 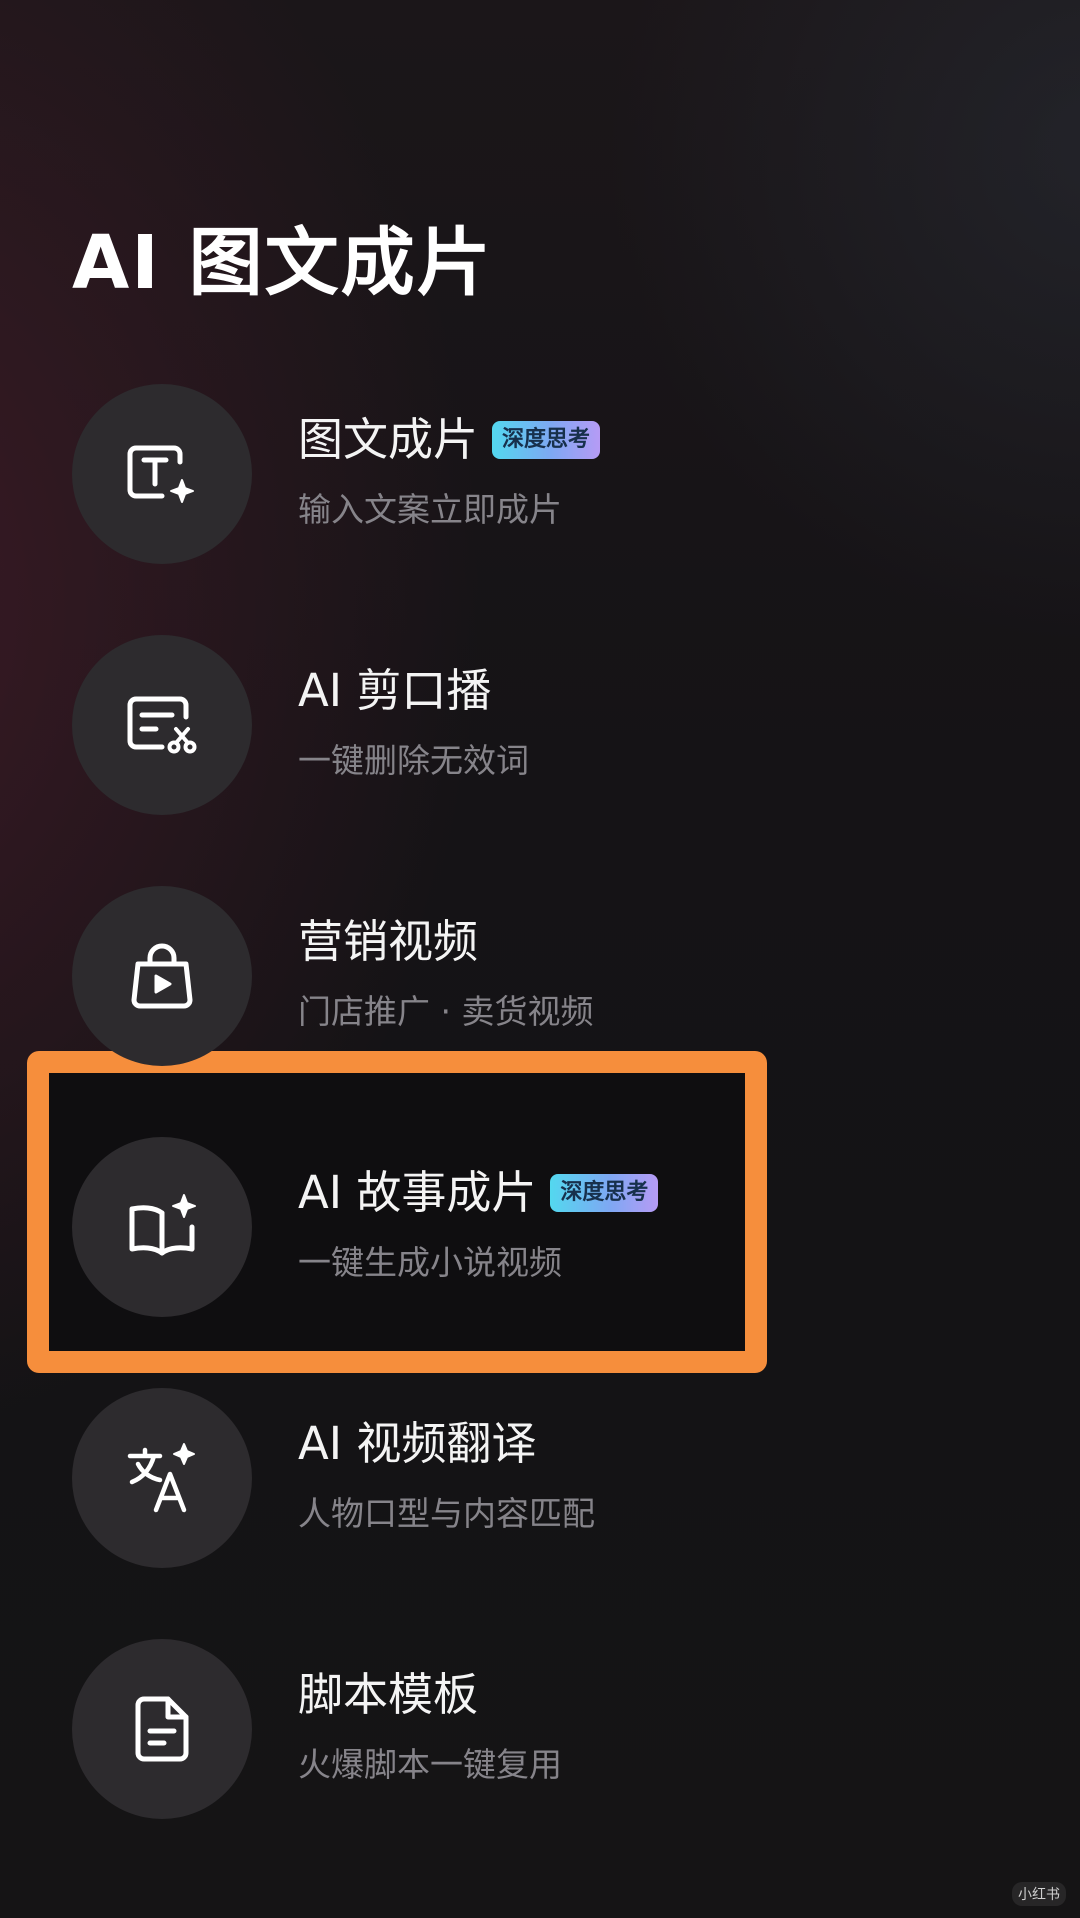 What do you see at coordinates (540, 474) in the screenshot?
I see `menu-item-text-to-video: 图文成片 深度思考 输入文案立即成片` at bounding box center [540, 474].